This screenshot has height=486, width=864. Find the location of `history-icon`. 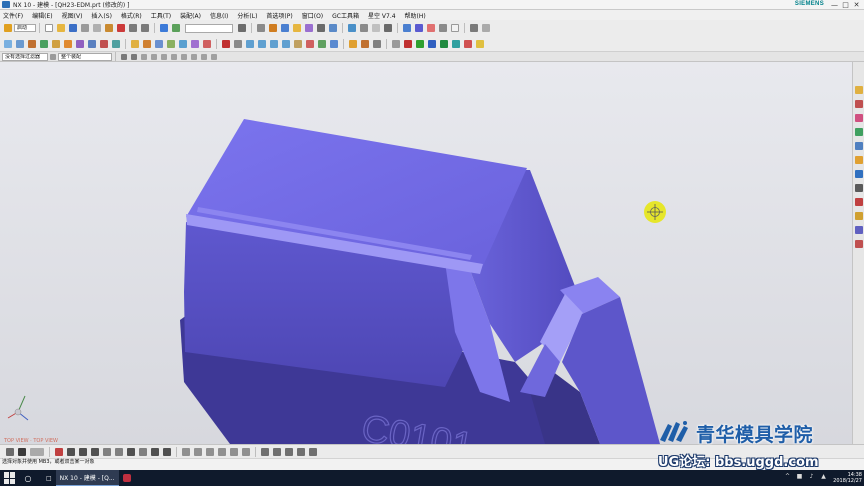

history-icon is located at coordinates (859, 174).